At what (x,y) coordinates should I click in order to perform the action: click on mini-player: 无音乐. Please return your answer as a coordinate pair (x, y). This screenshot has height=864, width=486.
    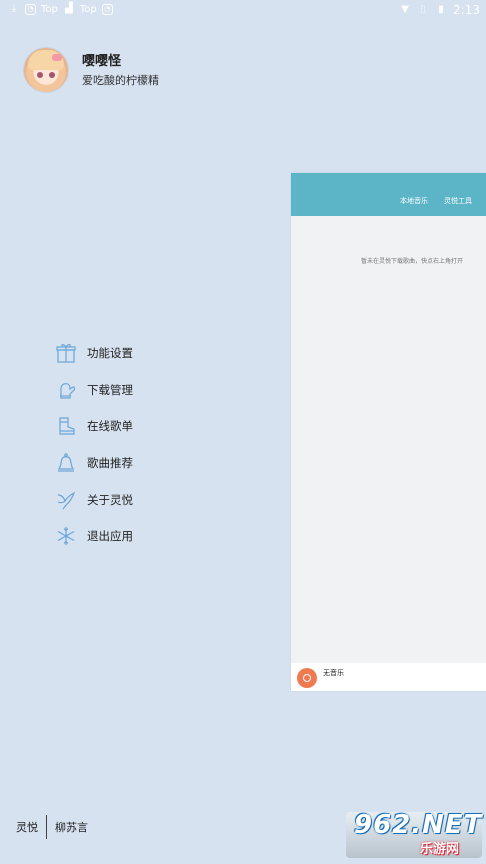
    Looking at the image, I should click on (388, 677).